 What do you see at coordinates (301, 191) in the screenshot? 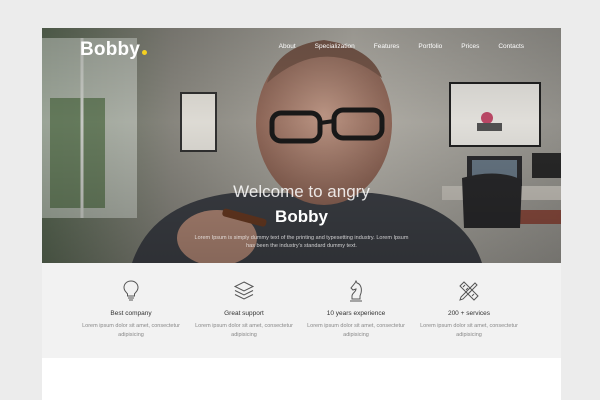
I see `hero-title: Welcome to angry` at bounding box center [301, 191].